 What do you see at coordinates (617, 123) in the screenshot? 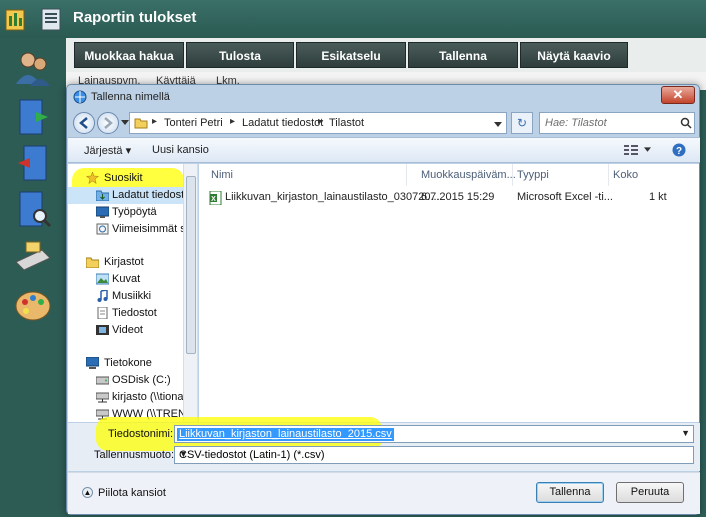
I see `search-input: Hae: Tilastot` at bounding box center [617, 123].